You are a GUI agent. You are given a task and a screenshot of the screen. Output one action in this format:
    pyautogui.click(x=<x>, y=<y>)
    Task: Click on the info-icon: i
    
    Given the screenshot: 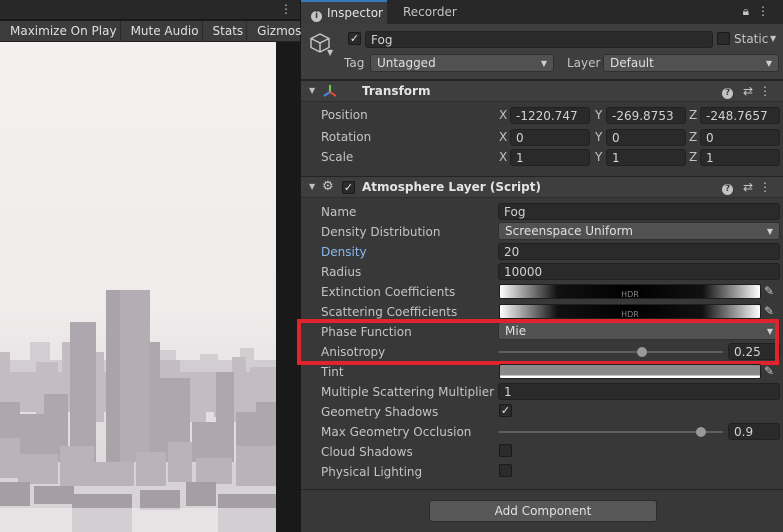 What is the action you would take?
    pyautogui.click(x=316, y=16)
    